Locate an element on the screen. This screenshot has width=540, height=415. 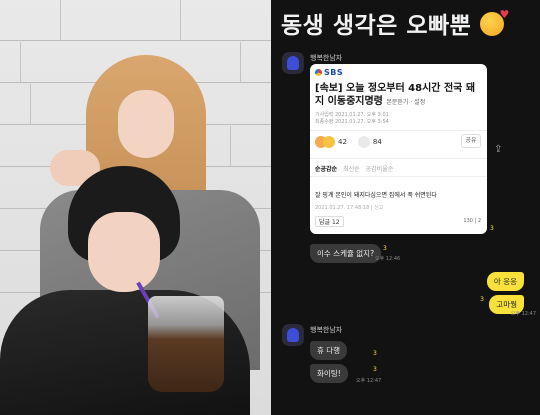
article-updated: 최종수정 2021.01.27. 오후 3:54 is located at coordinates (352, 122).